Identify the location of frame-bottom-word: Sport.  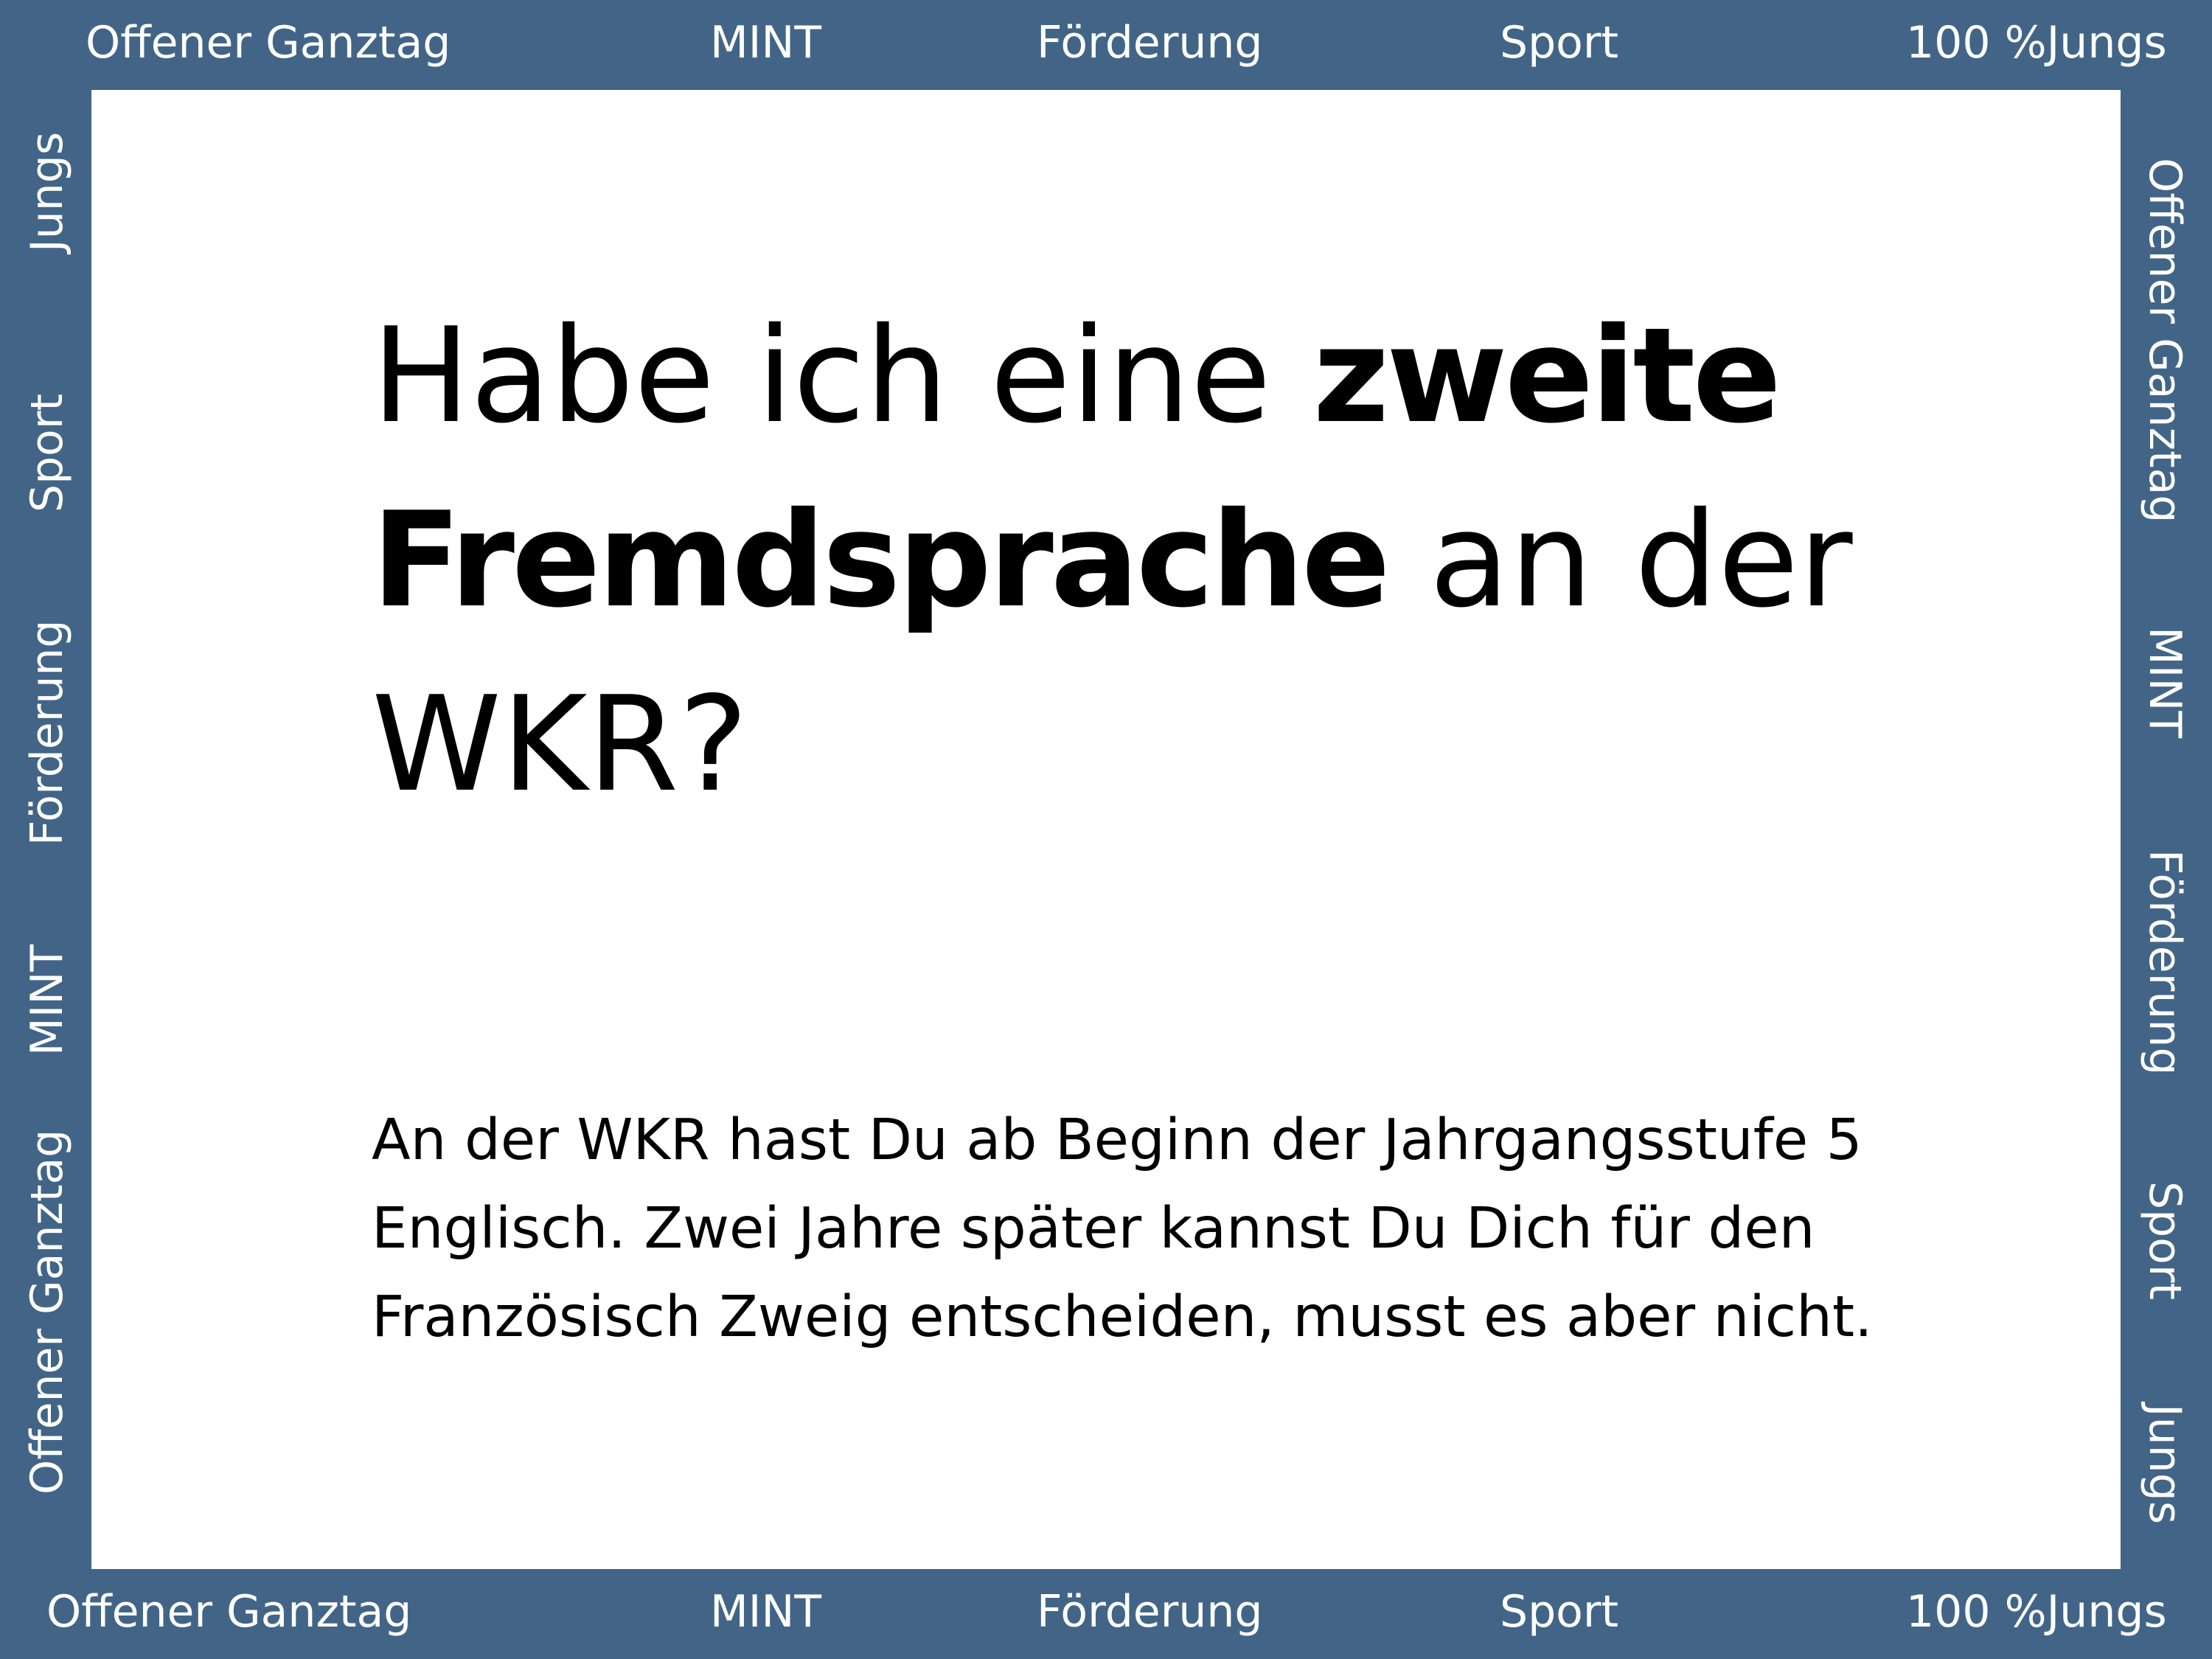
(1559, 1612).